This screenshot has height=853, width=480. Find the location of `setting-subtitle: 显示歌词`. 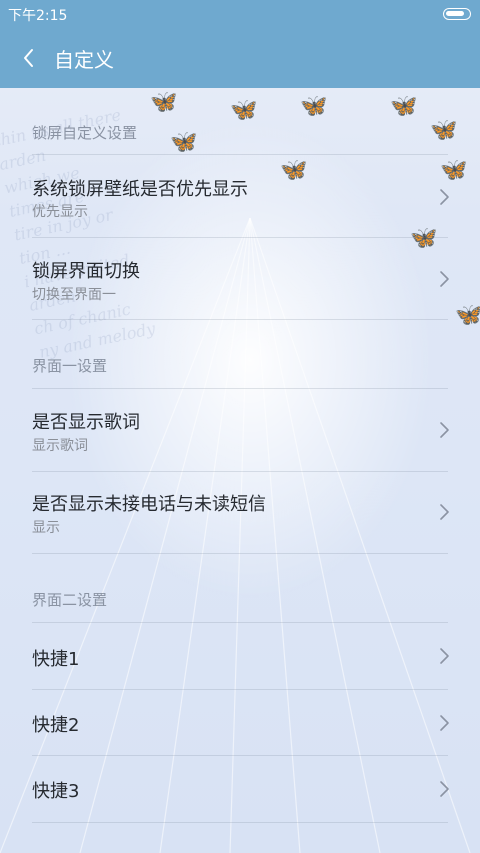

setting-subtitle: 显示歌词 is located at coordinates (60, 446).